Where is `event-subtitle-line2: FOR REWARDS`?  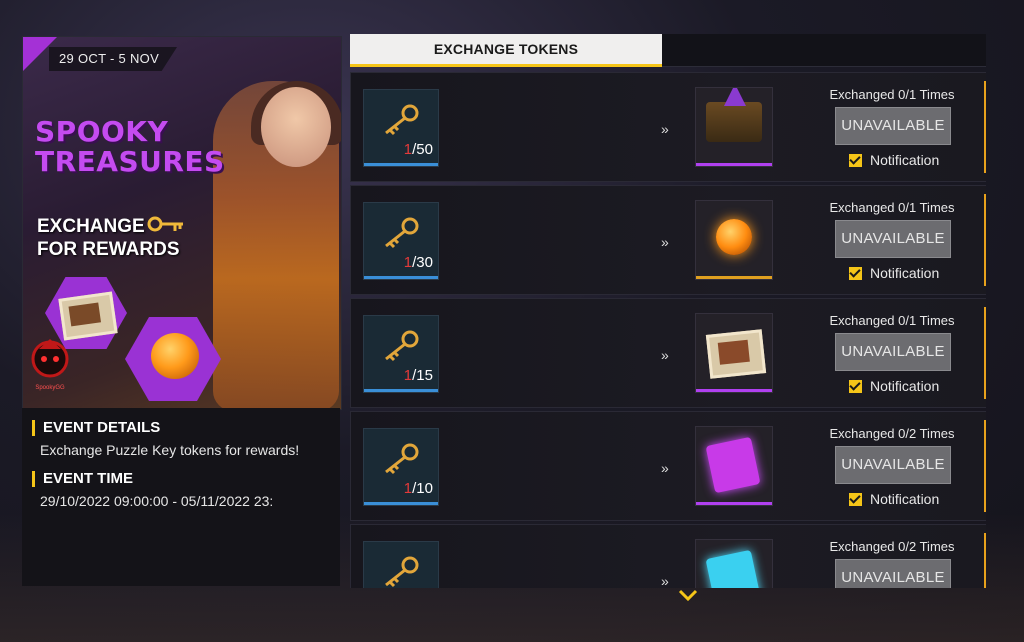 event-subtitle-line2: FOR REWARDS is located at coordinates (108, 249).